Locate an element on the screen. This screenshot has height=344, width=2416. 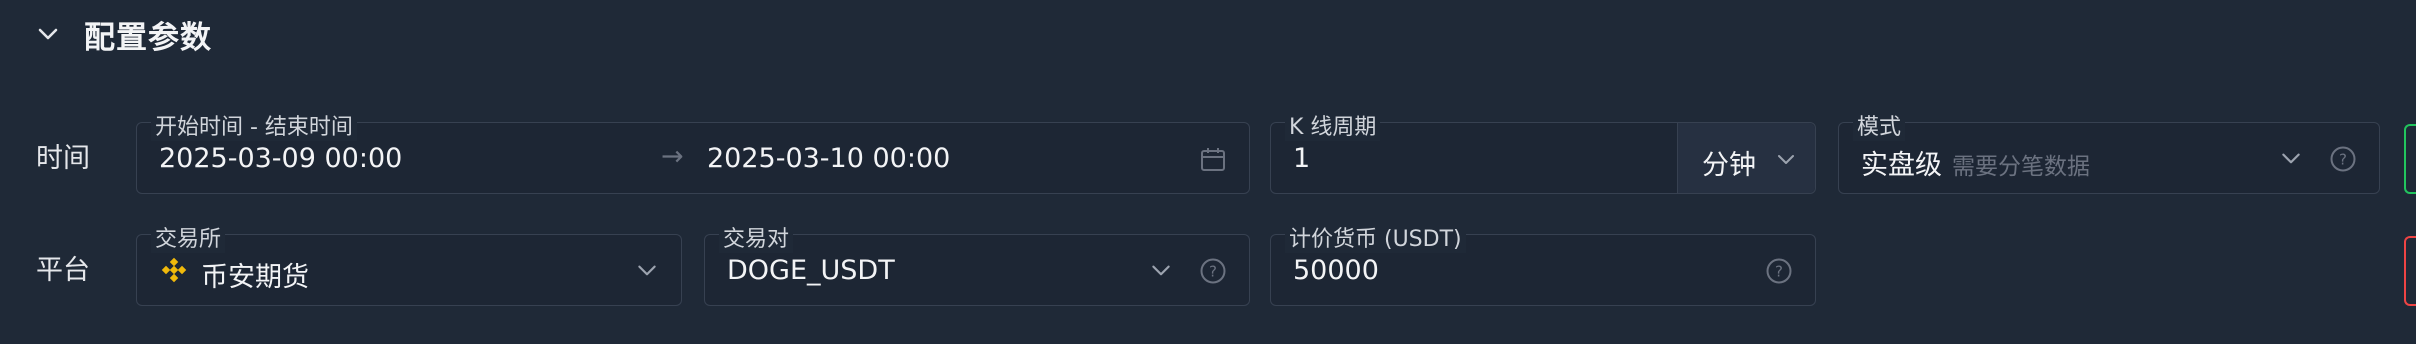
kline-period-label: K 线周期 is located at coordinates (1333, 125).